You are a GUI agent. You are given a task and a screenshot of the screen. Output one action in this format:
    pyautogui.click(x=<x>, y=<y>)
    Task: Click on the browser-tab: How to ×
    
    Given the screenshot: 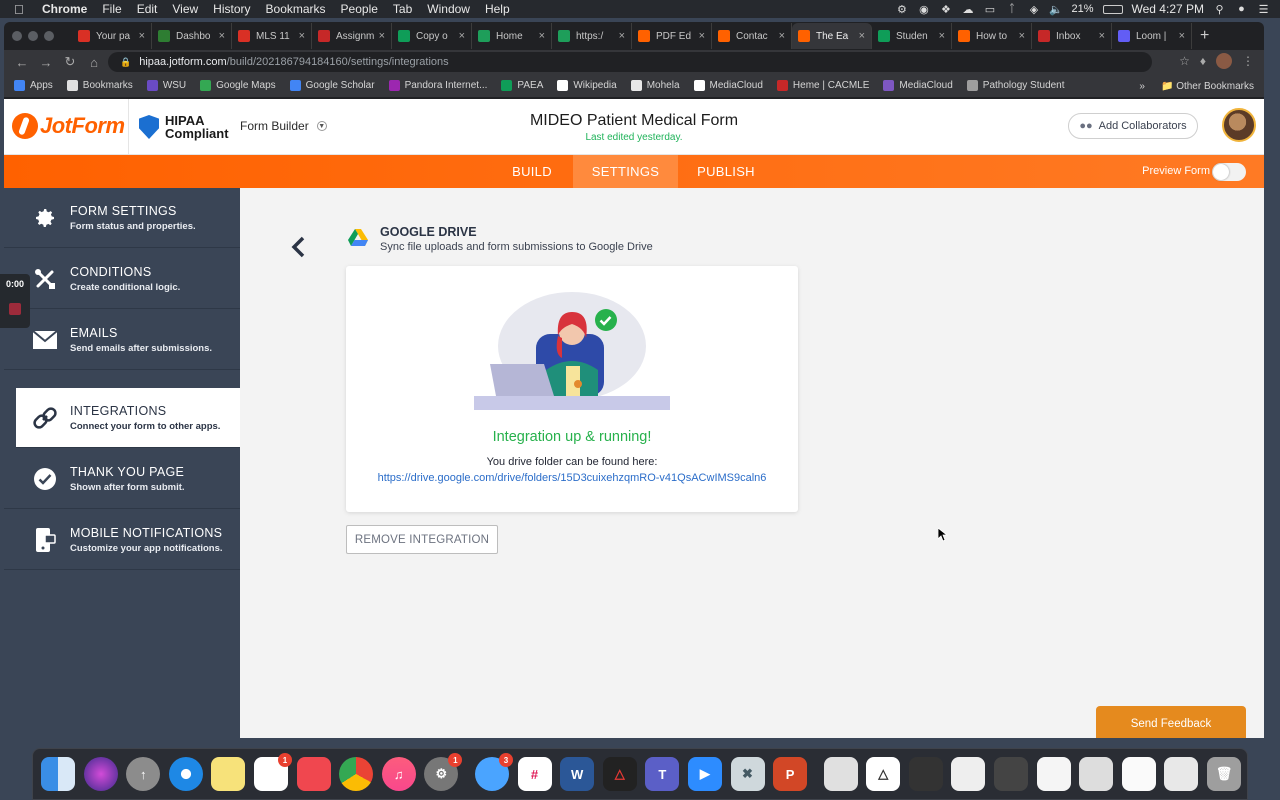 What is the action you would take?
    pyautogui.click(x=992, y=36)
    